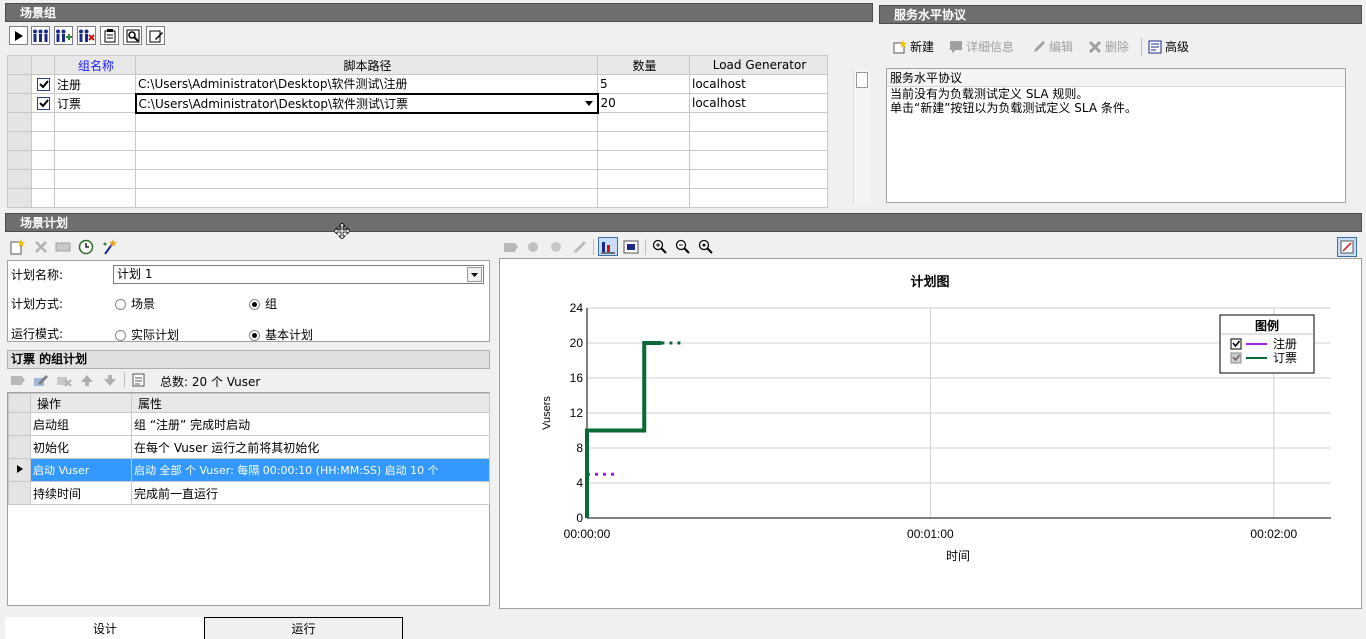  What do you see at coordinates (18, 247) in the screenshot?
I see `new-schedule-icon` at bounding box center [18, 247].